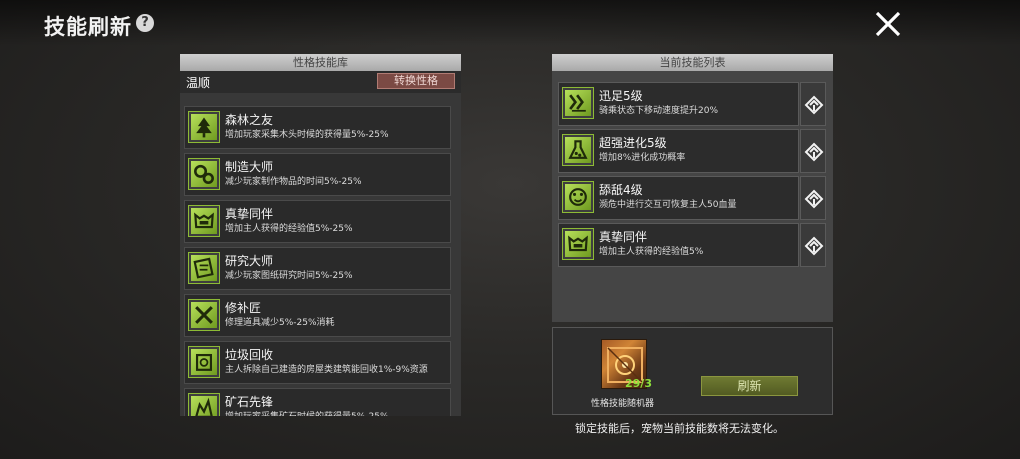 The image size is (1020, 459). What do you see at coordinates (621, 96) in the screenshot?
I see `current-skill-name: 迅足5级` at bounding box center [621, 96].